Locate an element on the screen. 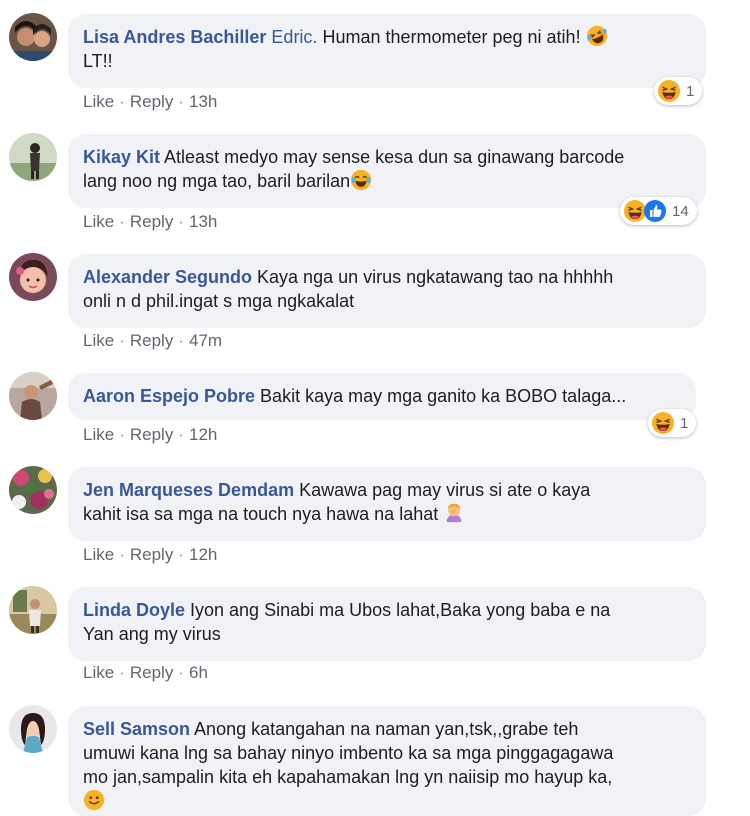 This screenshot has height=816, width=750. comment-text: Yan ang my virus is located at coordinates (152, 634).